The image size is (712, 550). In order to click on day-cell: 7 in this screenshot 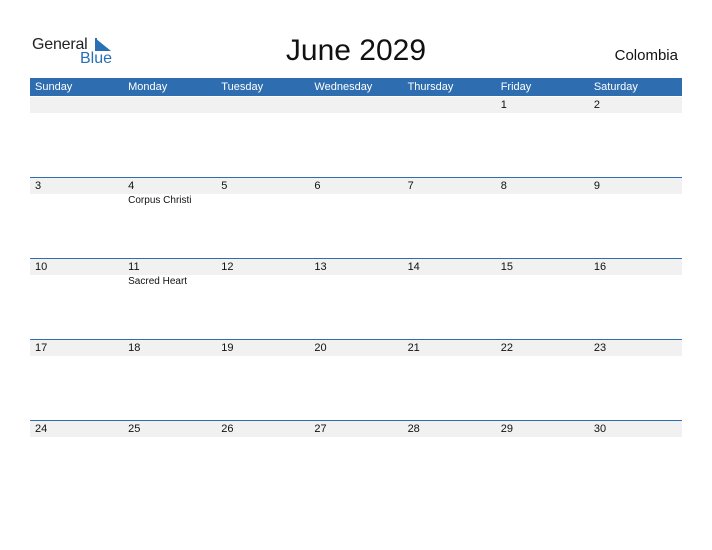, I will do `click(449, 186)`.